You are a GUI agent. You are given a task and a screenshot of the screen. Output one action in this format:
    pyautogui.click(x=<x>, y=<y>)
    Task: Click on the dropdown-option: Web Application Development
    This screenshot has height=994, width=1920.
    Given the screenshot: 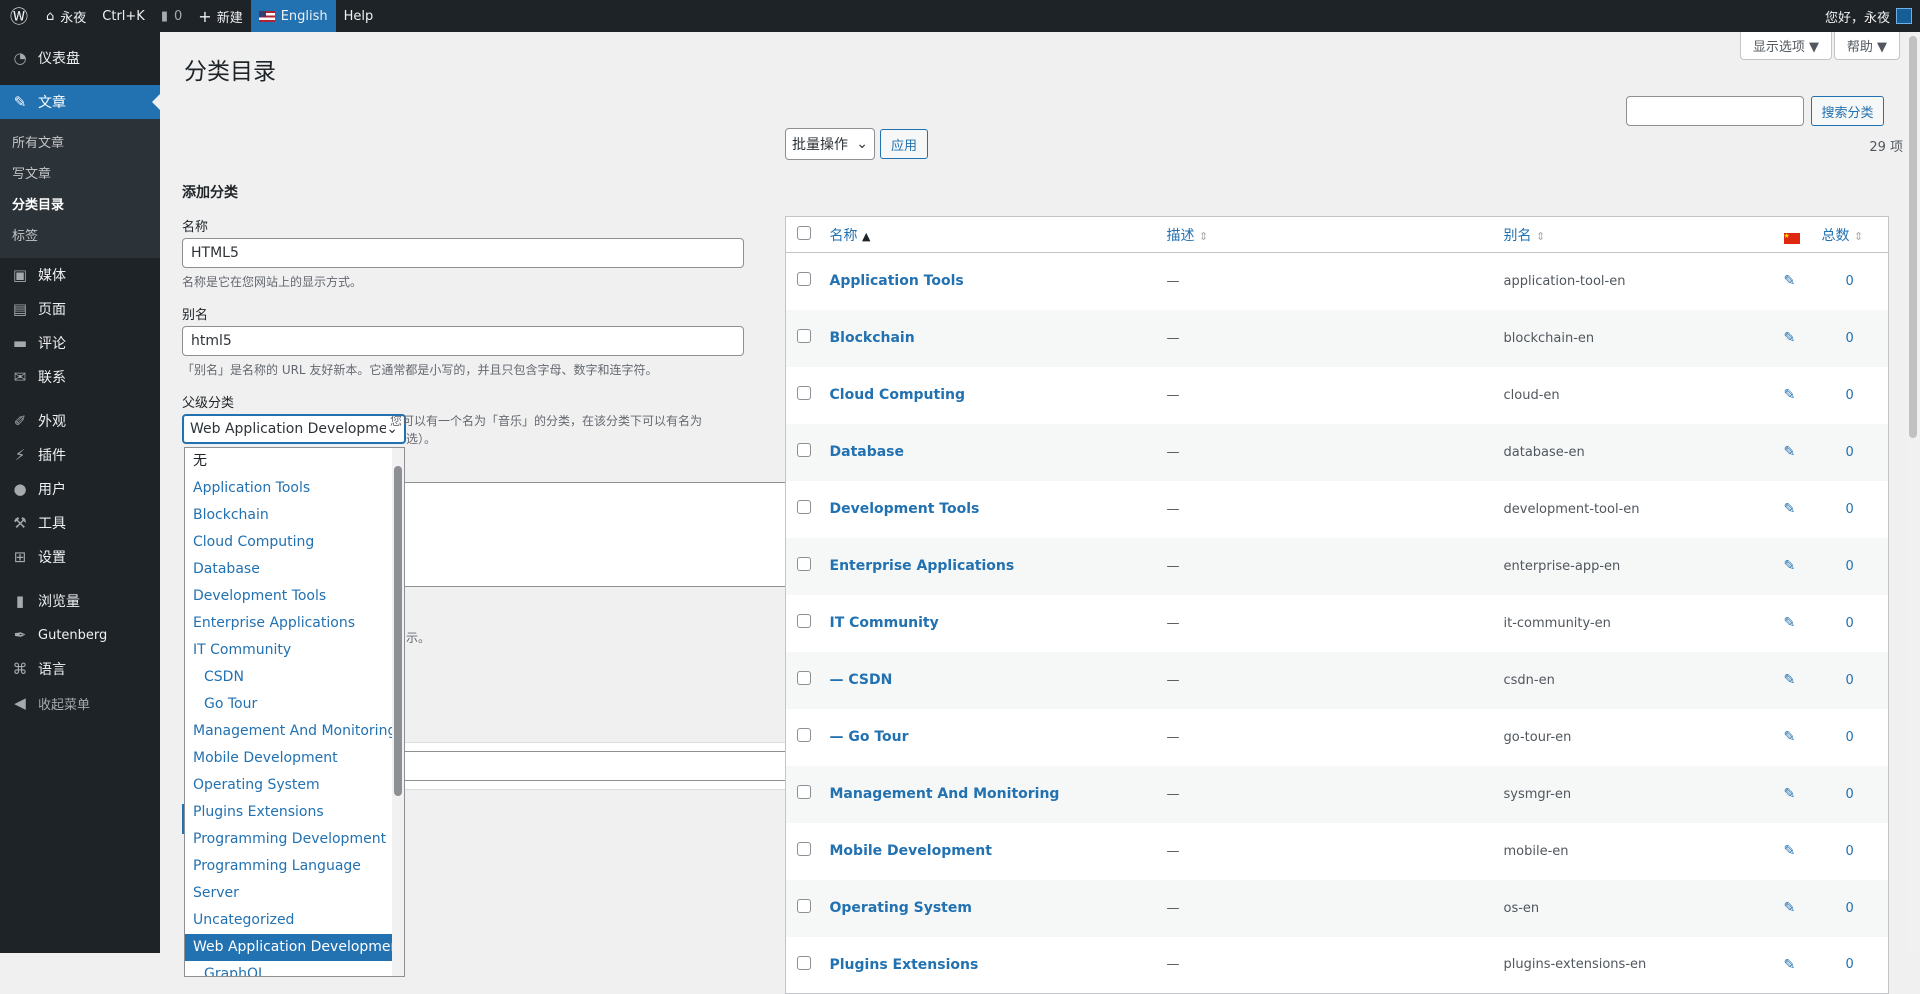 What is the action you would take?
    pyautogui.click(x=294, y=947)
    